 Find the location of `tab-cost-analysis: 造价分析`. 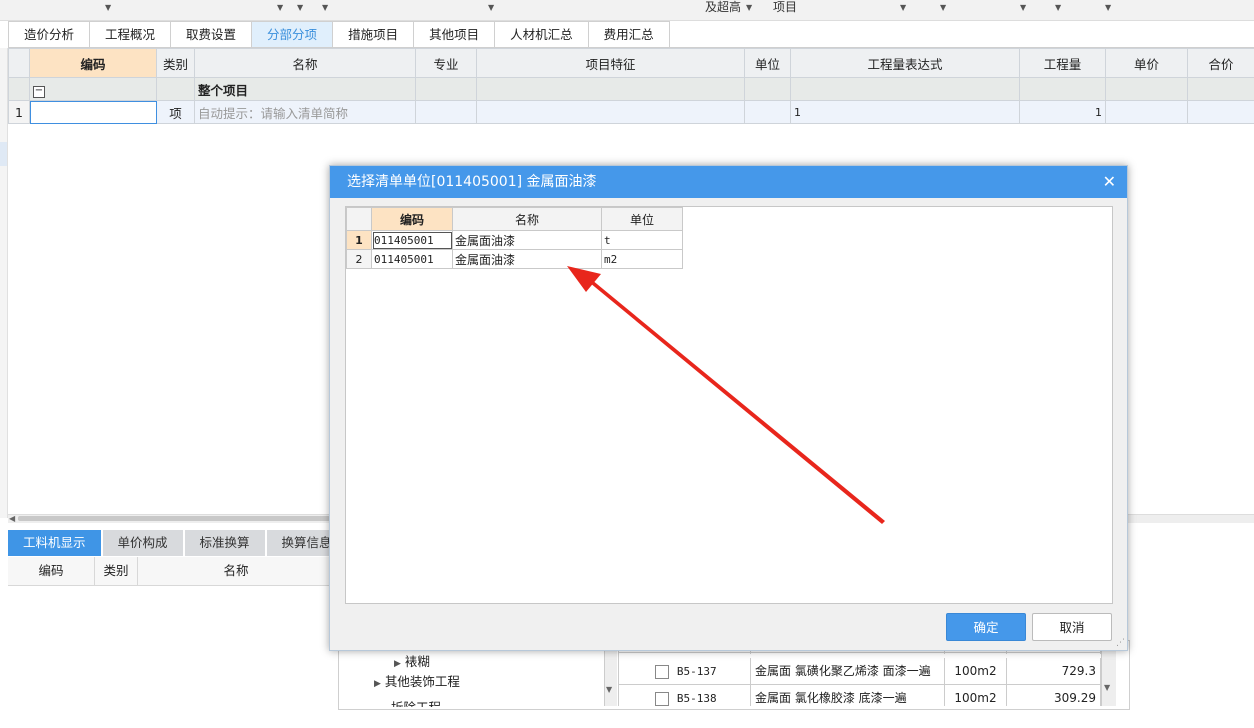

tab-cost-analysis: 造价分析 is located at coordinates (49, 34).